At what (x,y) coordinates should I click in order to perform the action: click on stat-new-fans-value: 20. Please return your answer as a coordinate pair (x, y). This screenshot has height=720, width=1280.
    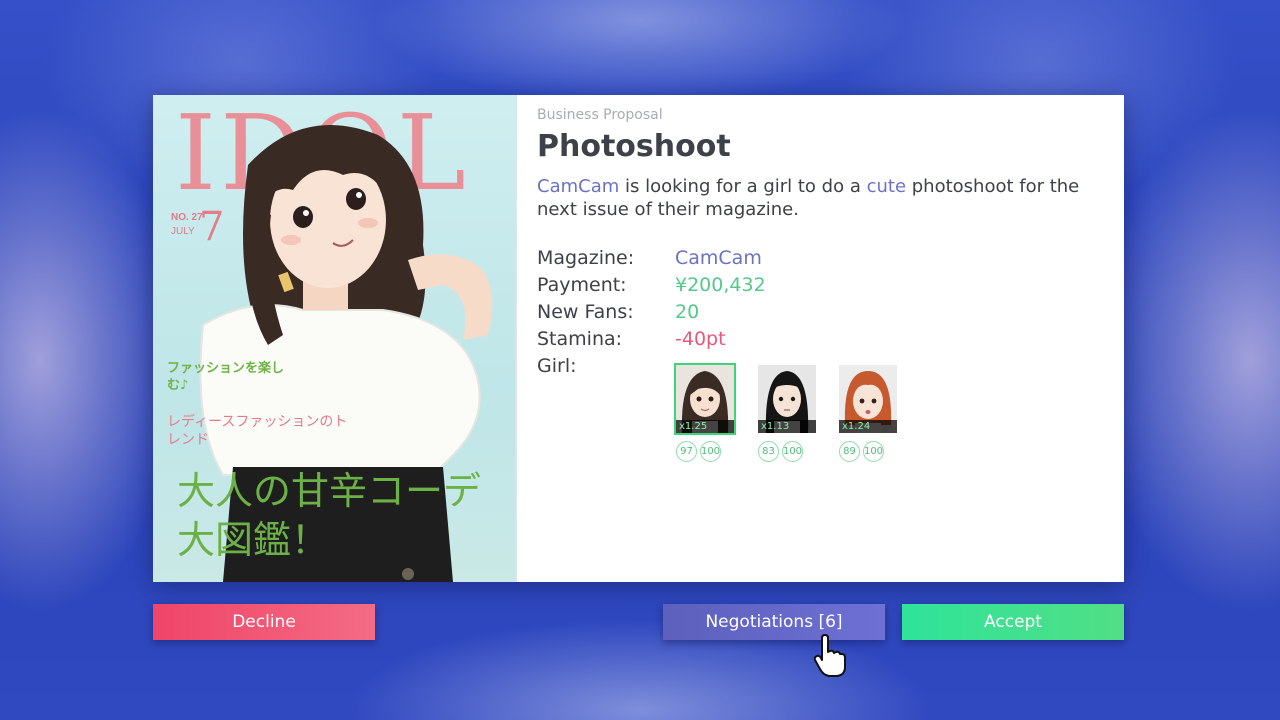
    Looking at the image, I should click on (687, 312).